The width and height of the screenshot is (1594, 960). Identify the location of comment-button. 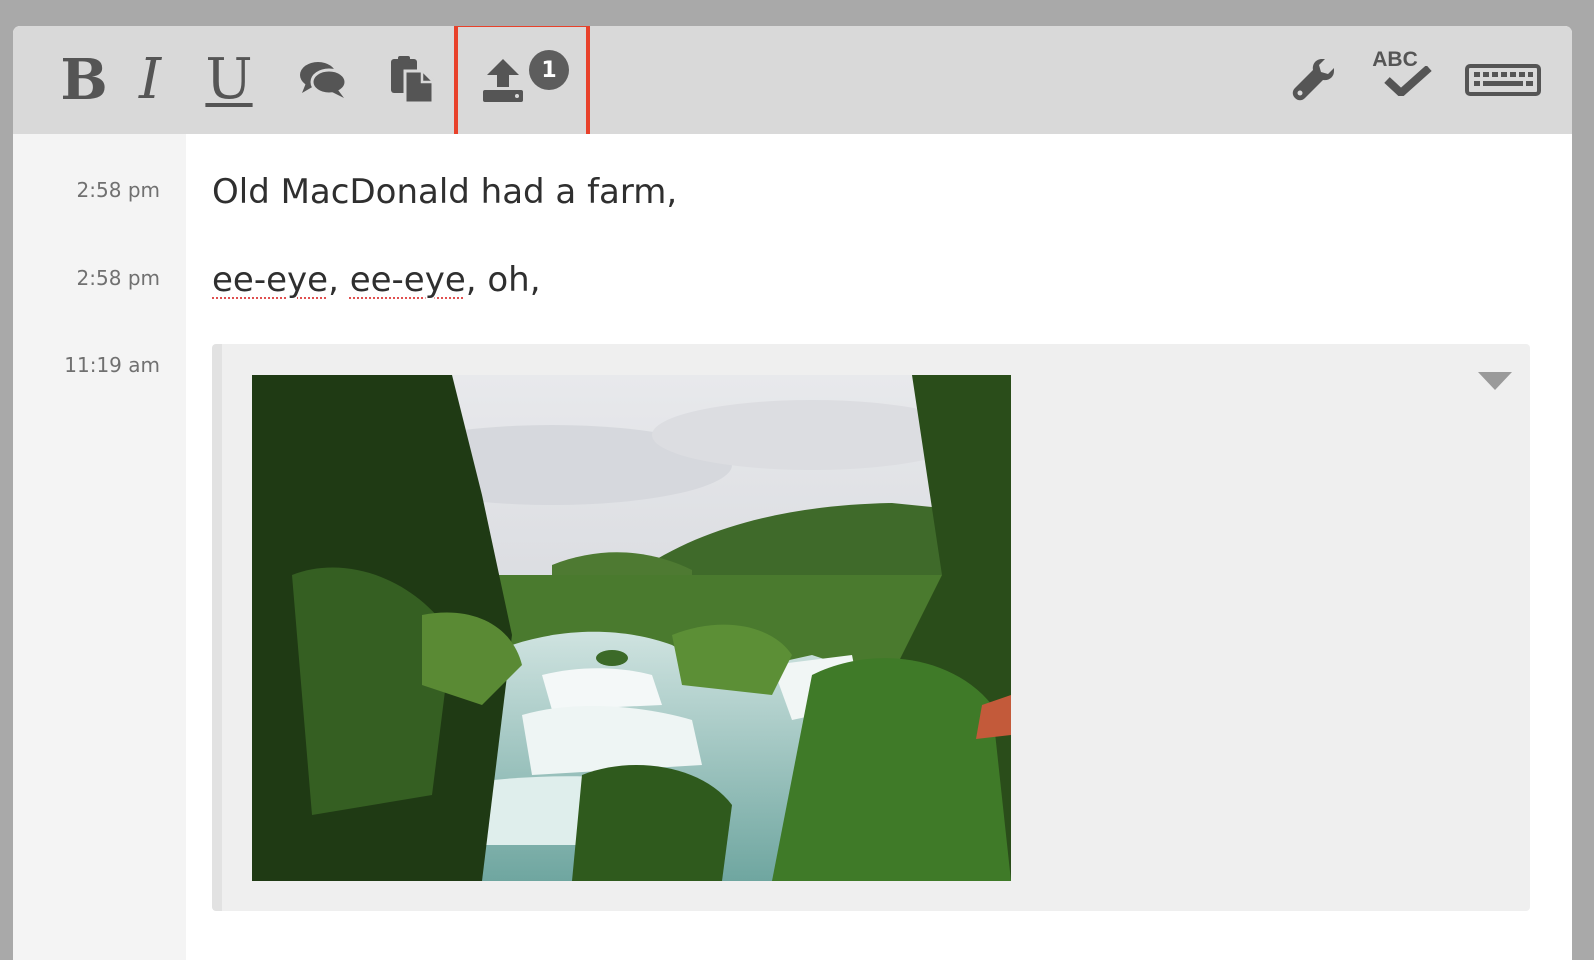
(323, 80).